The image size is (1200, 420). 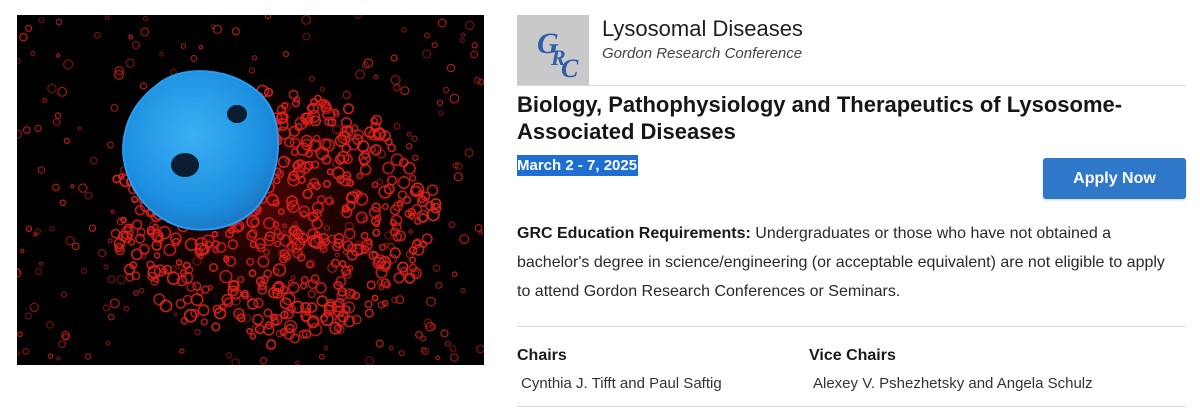 What do you see at coordinates (570, 66) in the screenshot?
I see `svg-text: C` at bounding box center [570, 66].